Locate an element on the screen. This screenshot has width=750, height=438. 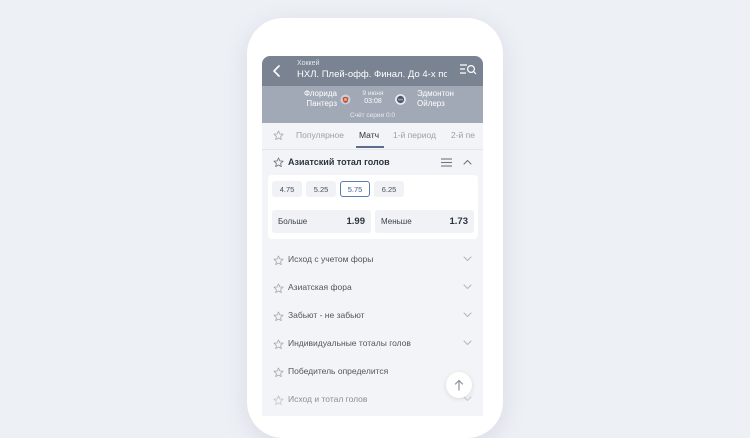
series-score: Счёт серии 0:0 is located at coordinates (372, 115).